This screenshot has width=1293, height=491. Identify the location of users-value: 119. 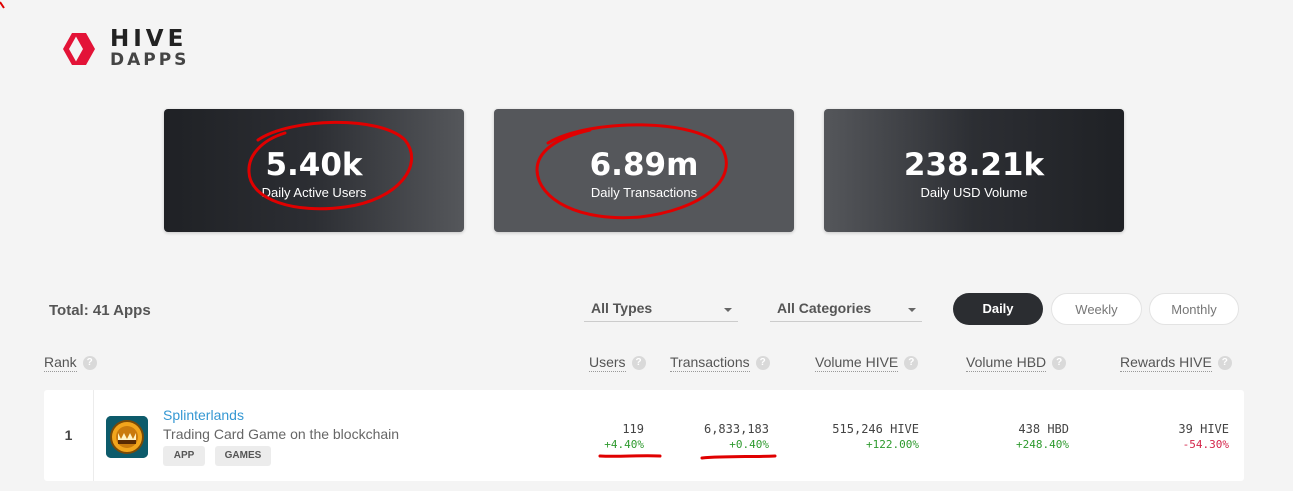
(633, 429).